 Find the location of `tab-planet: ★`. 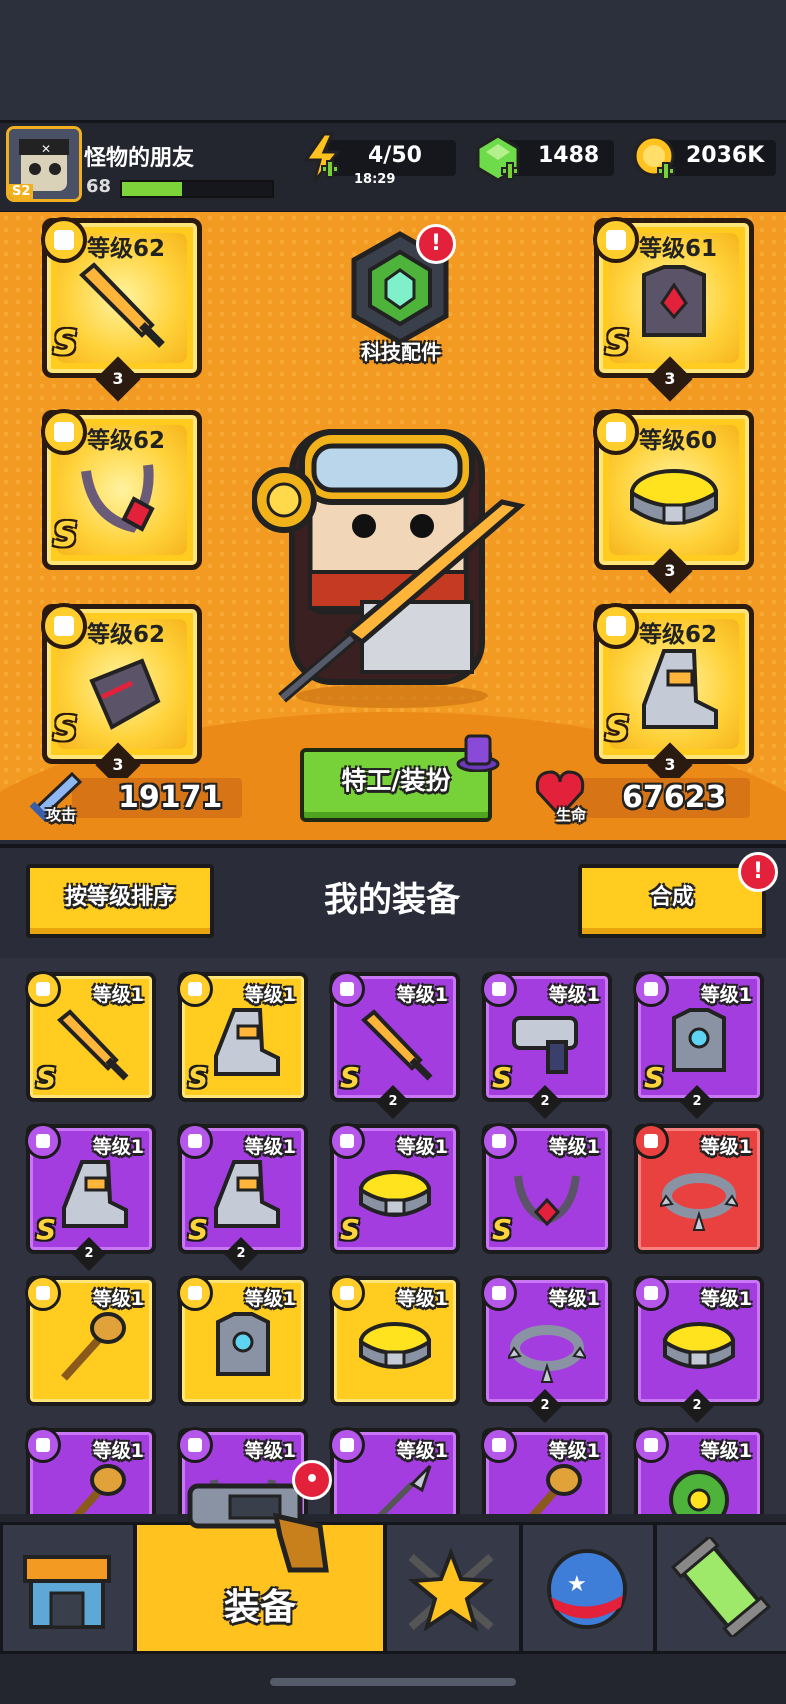

tab-planet: ★ is located at coordinates (588, 1588).